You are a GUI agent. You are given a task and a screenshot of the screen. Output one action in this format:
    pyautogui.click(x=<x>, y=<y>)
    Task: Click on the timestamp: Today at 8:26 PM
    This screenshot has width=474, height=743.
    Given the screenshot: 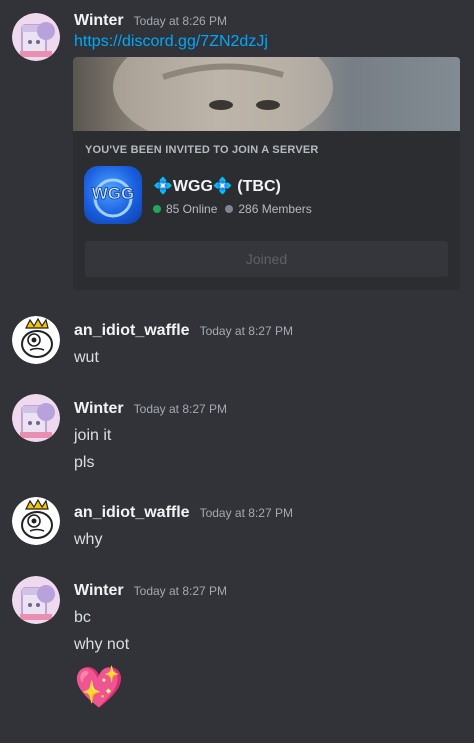 What is the action you would take?
    pyautogui.click(x=180, y=21)
    